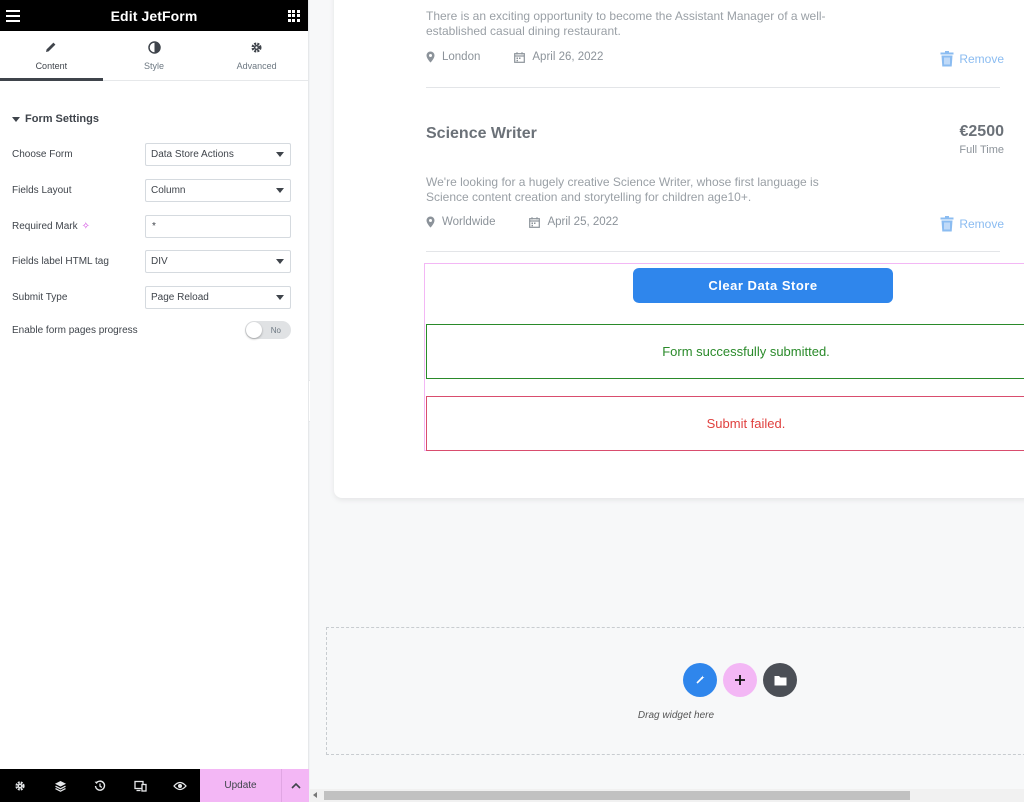  I want to click on drop-zone-buttons, so click(743, 680).